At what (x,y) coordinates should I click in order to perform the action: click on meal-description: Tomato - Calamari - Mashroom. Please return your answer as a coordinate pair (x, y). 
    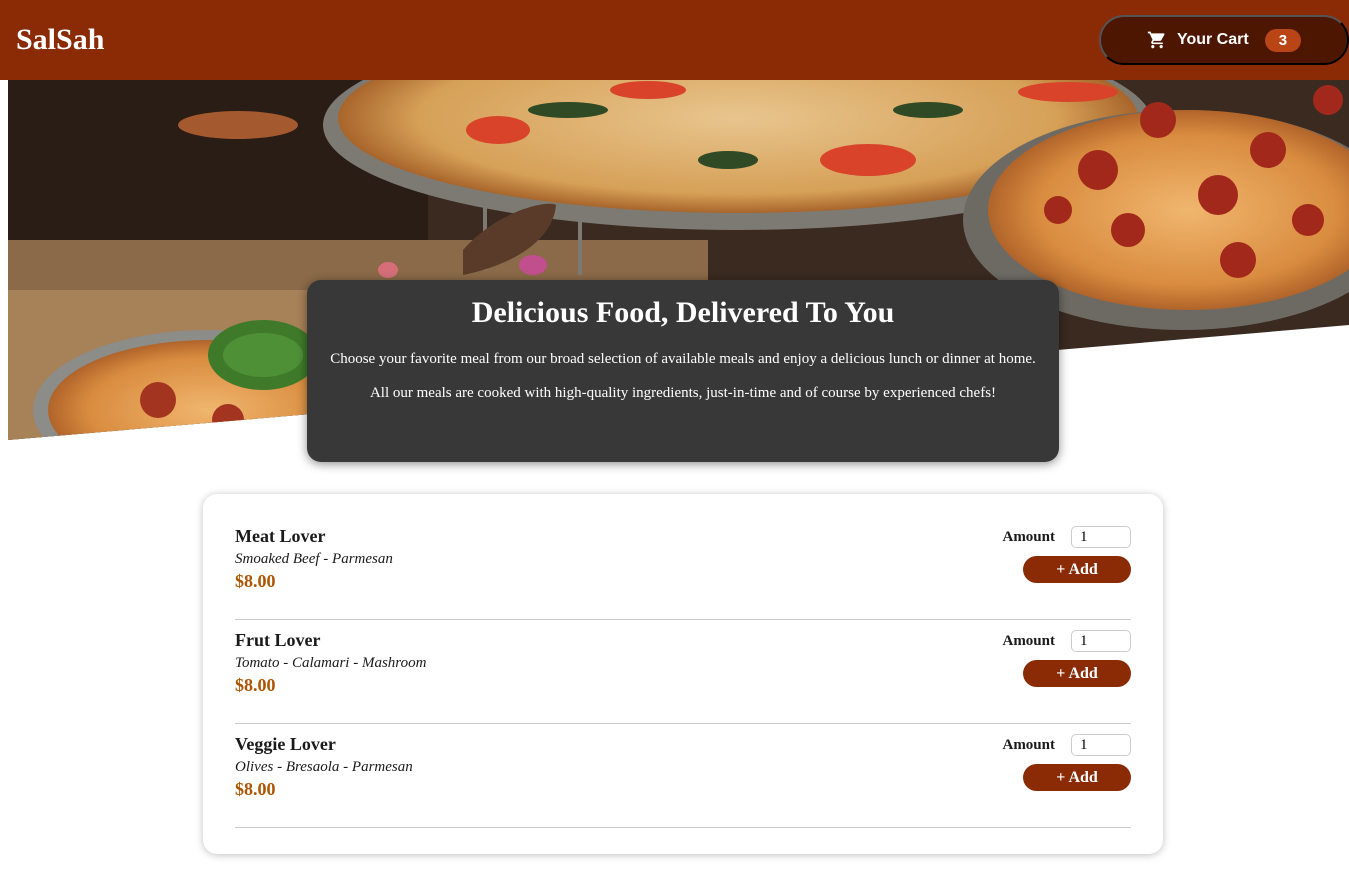
    Looking at the image, I should click on (331, 663).